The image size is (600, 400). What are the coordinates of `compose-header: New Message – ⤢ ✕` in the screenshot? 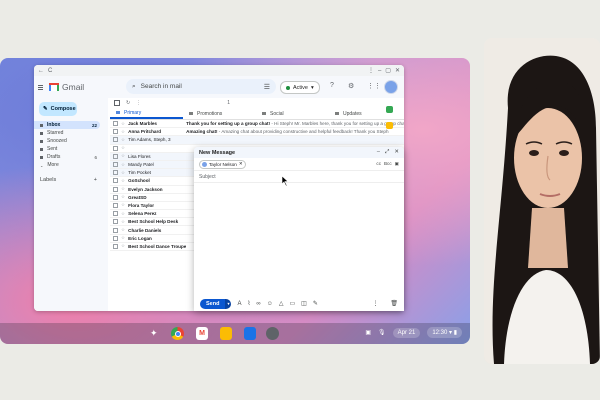 It's located at (299, 152).